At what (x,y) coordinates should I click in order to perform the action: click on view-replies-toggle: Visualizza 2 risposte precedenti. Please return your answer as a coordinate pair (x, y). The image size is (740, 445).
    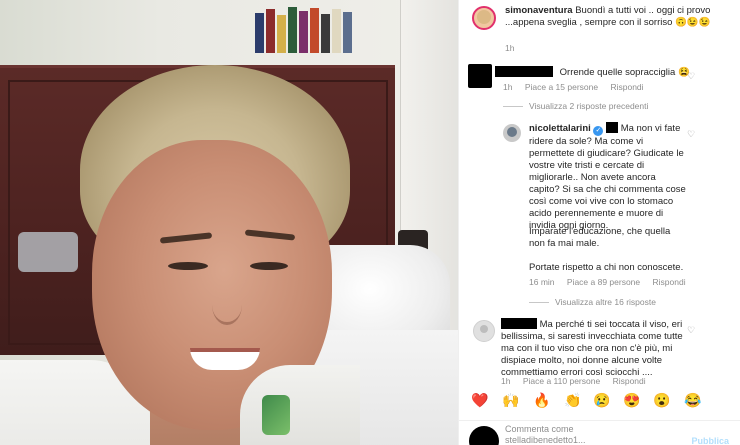
    Looking at the image, I should click on (599, 106).